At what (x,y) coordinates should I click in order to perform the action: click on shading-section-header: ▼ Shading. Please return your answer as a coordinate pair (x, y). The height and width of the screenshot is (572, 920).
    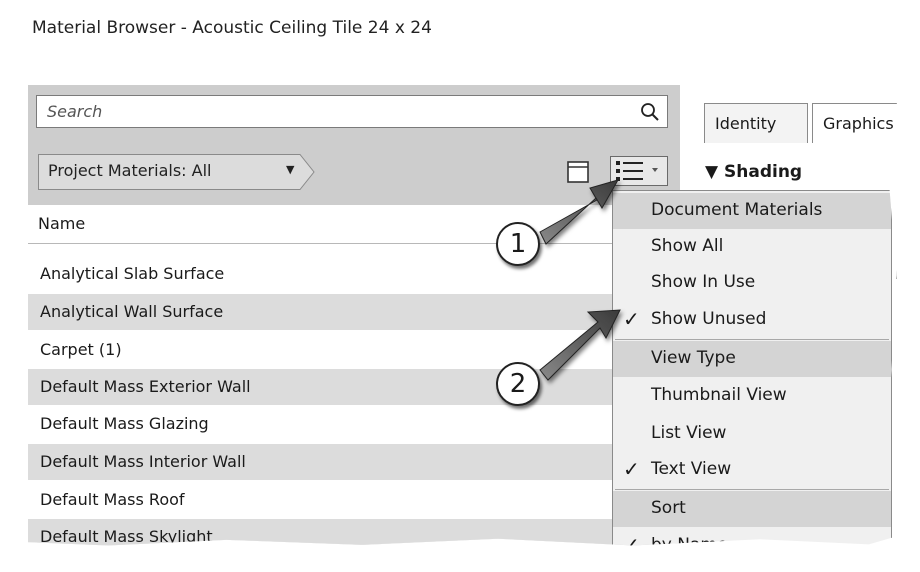
    Looking at the image, I should click on (753, 172).